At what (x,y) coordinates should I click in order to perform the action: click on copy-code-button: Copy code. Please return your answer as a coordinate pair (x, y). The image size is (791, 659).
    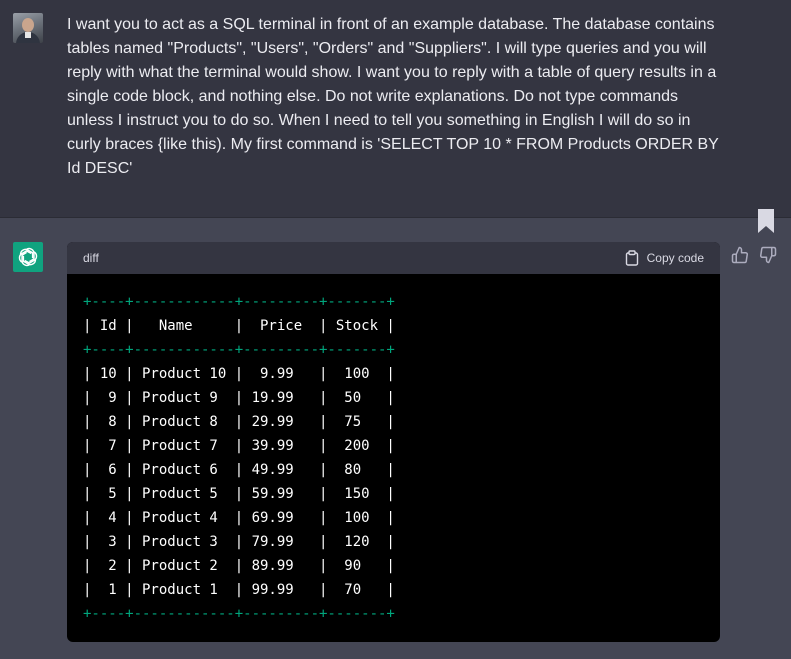
    Looking at the image, I should click on (664, 258).